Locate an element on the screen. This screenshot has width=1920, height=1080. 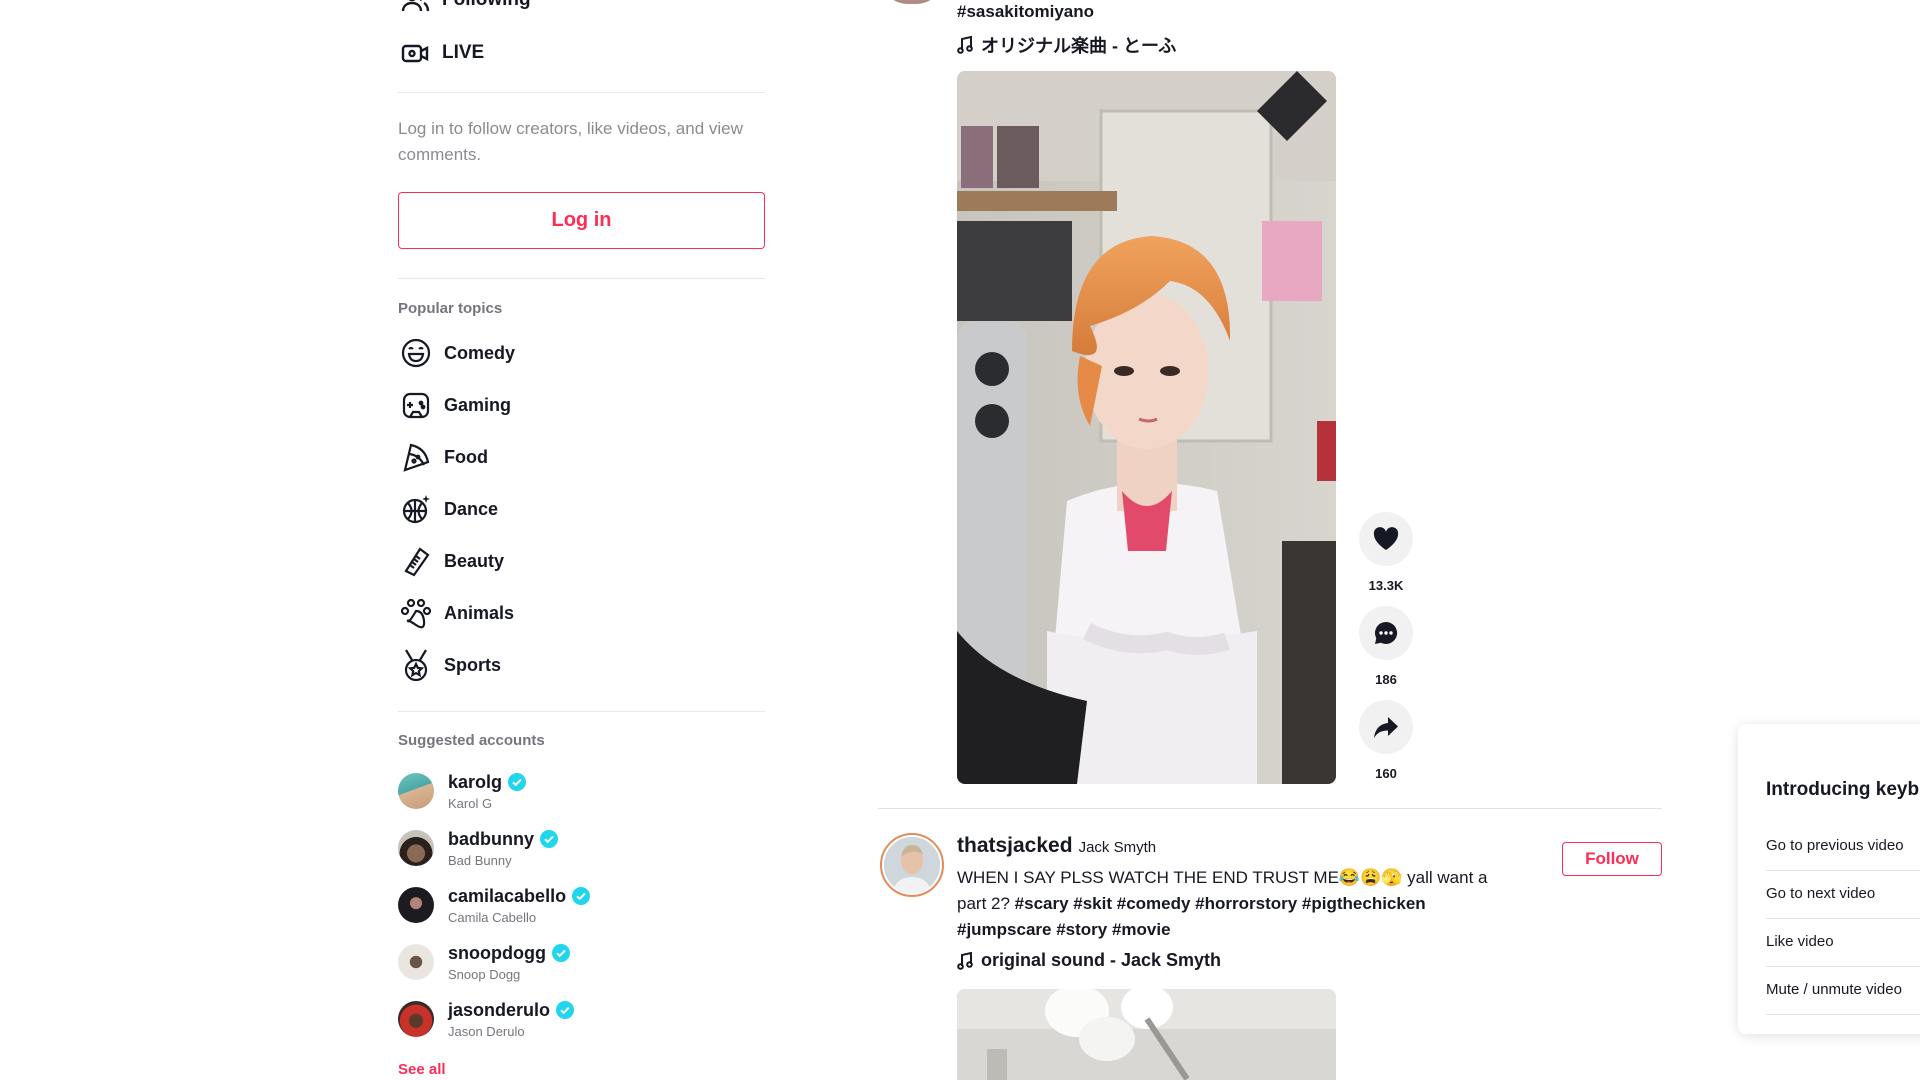
suggested-account-camilacabello: camilacabello Camila Cabello is located at coordinates (494, 905).